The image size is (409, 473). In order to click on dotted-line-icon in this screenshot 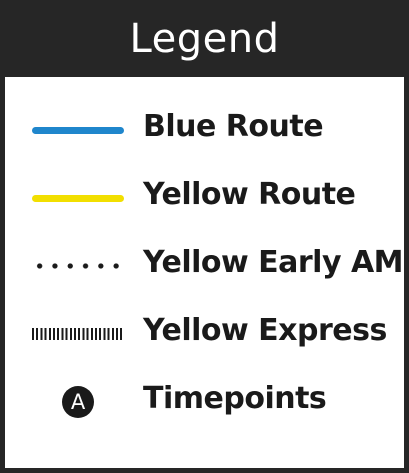, I will do `click(78, 268)`.